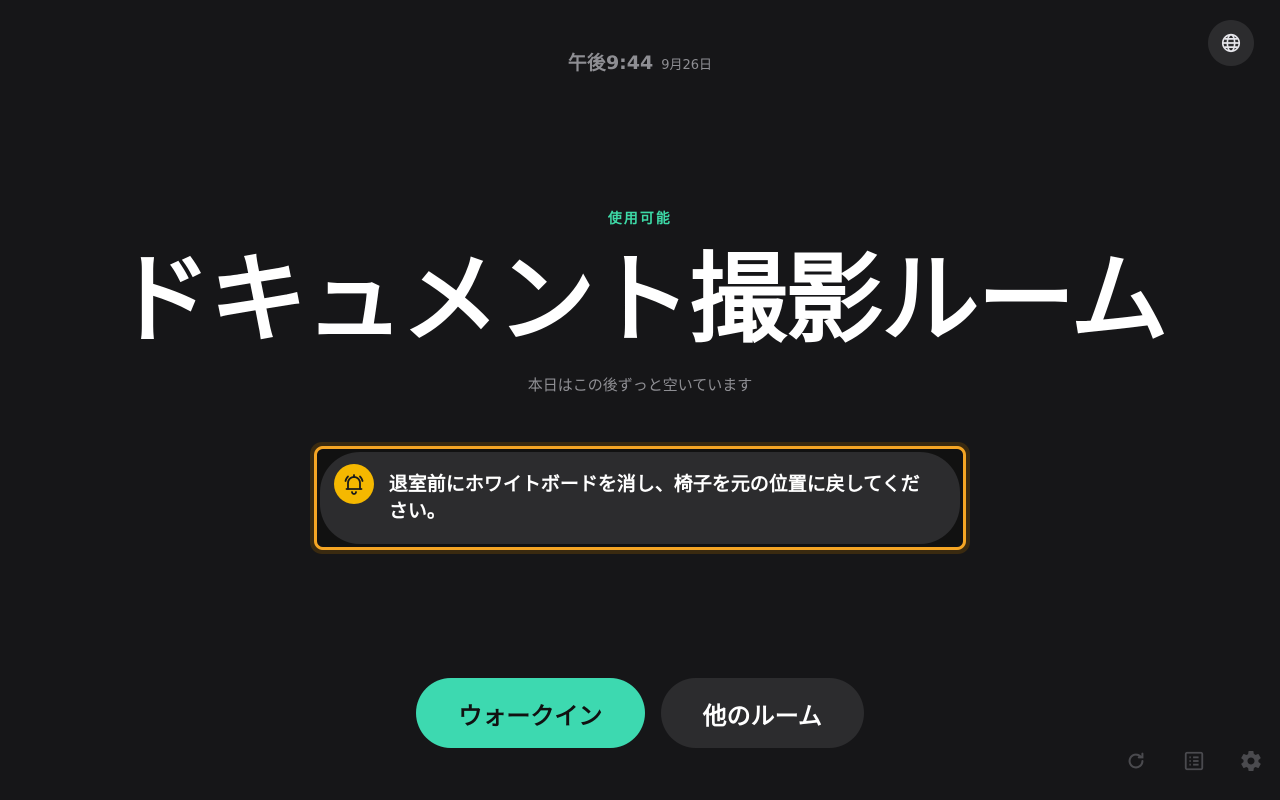 This screenshot has width=1280, height=800. I want to click on notice-message: 退室前にホワイトボードを消し、椅子を元の位置に戻してください。, so click(654, 497).